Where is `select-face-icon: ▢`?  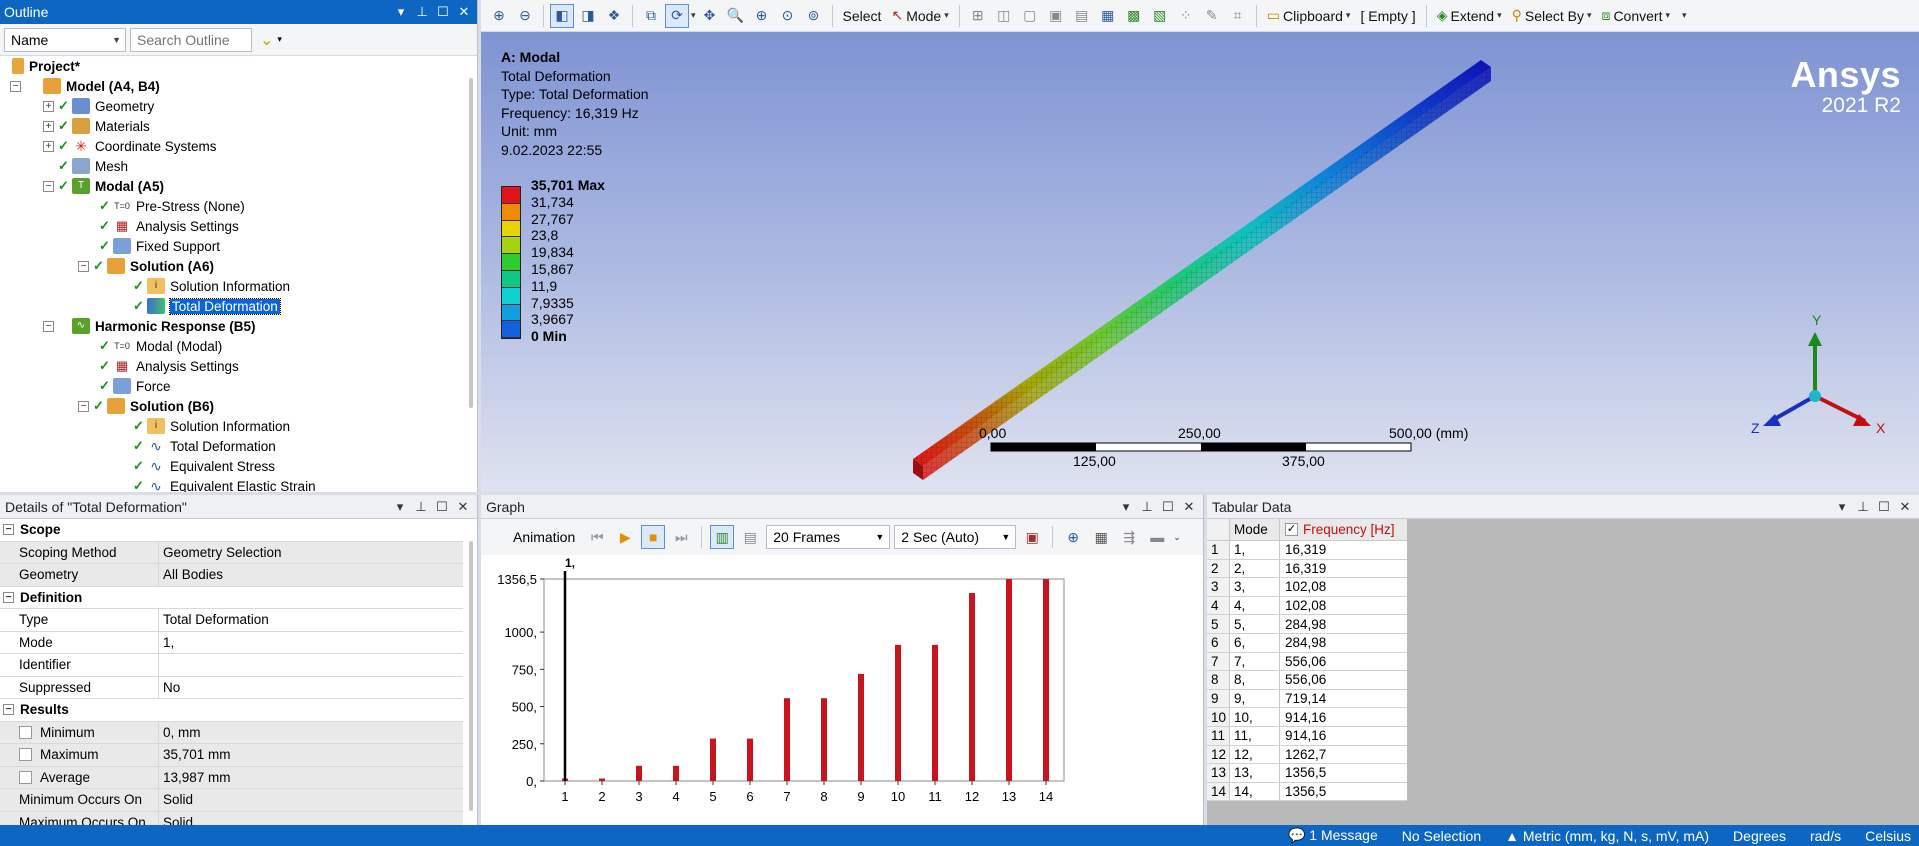 select-face-icon: ▢ is located at coordinates (1030, 16).